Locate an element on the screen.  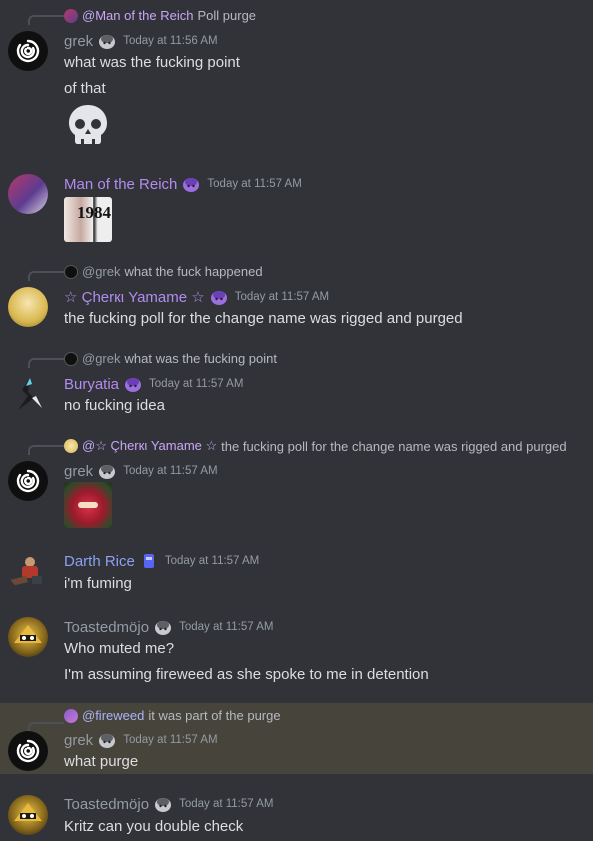
message-header: Buryatia Today at 11:57 AM is located at coordinates (153, 384).